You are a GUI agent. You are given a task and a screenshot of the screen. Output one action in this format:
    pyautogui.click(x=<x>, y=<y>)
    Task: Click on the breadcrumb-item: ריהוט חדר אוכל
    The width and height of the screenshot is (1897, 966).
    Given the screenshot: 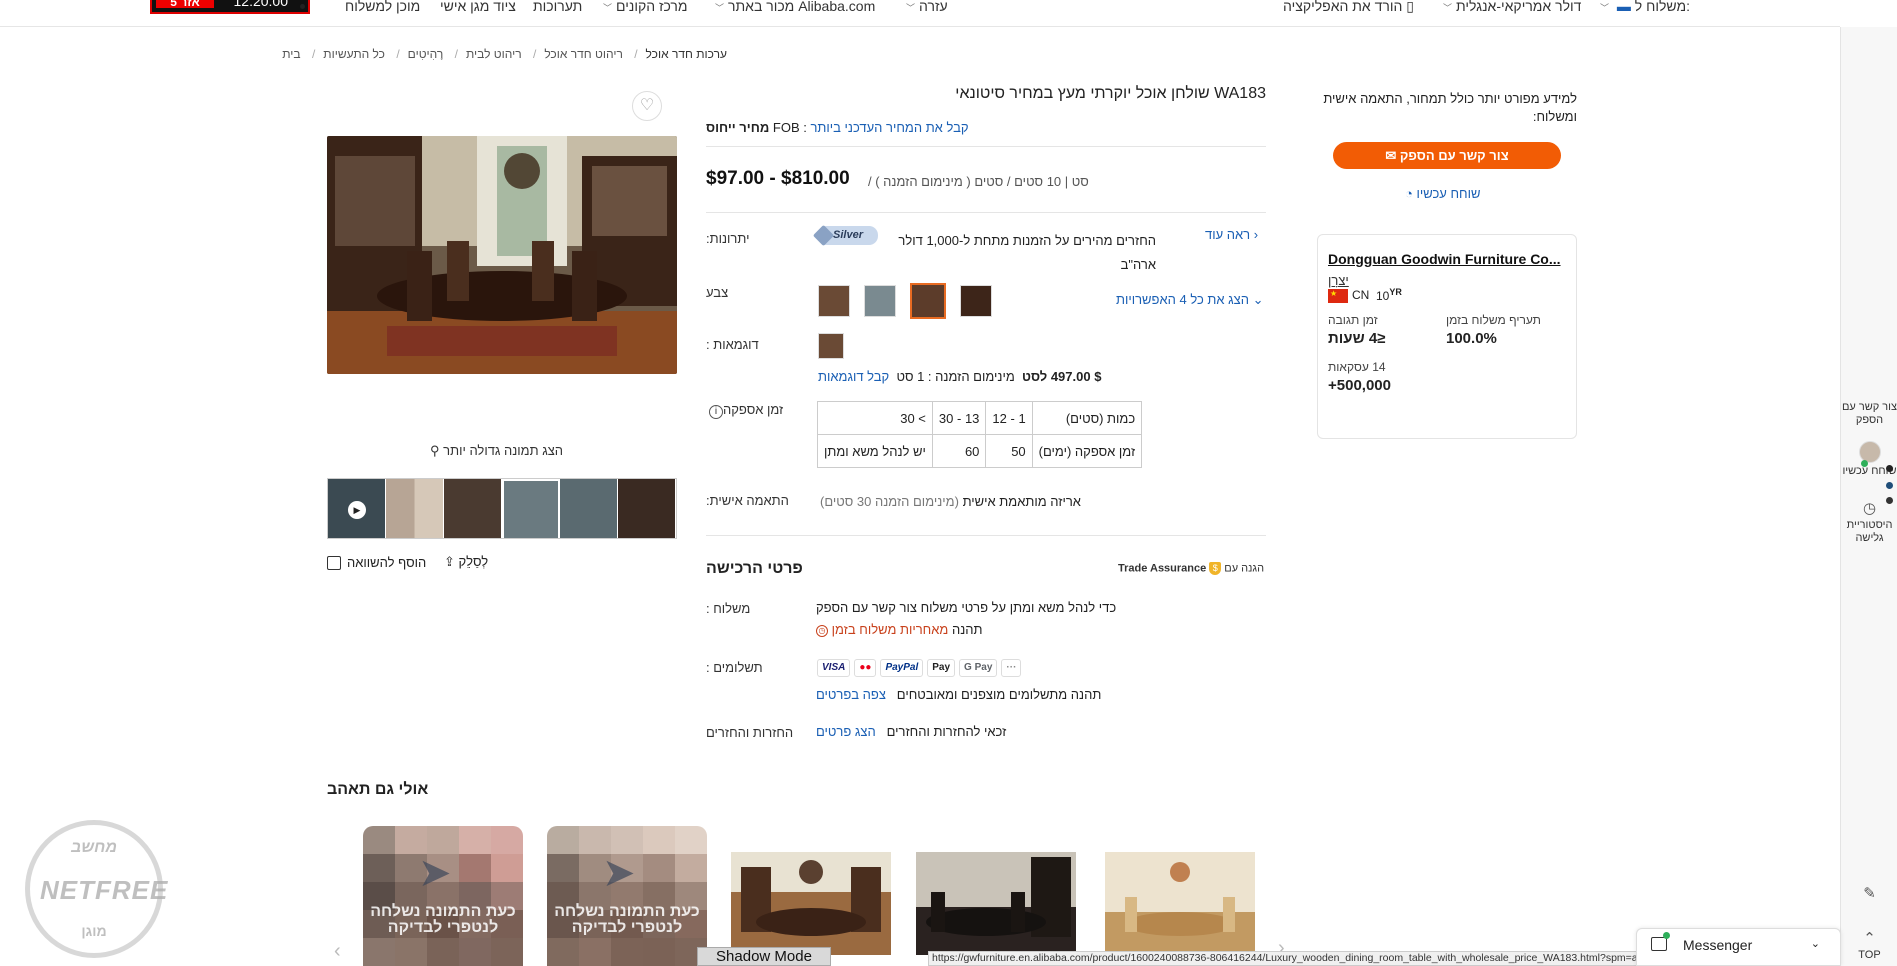 What is the action you would take?
    pyautogui.click(x=583, y=54)
    